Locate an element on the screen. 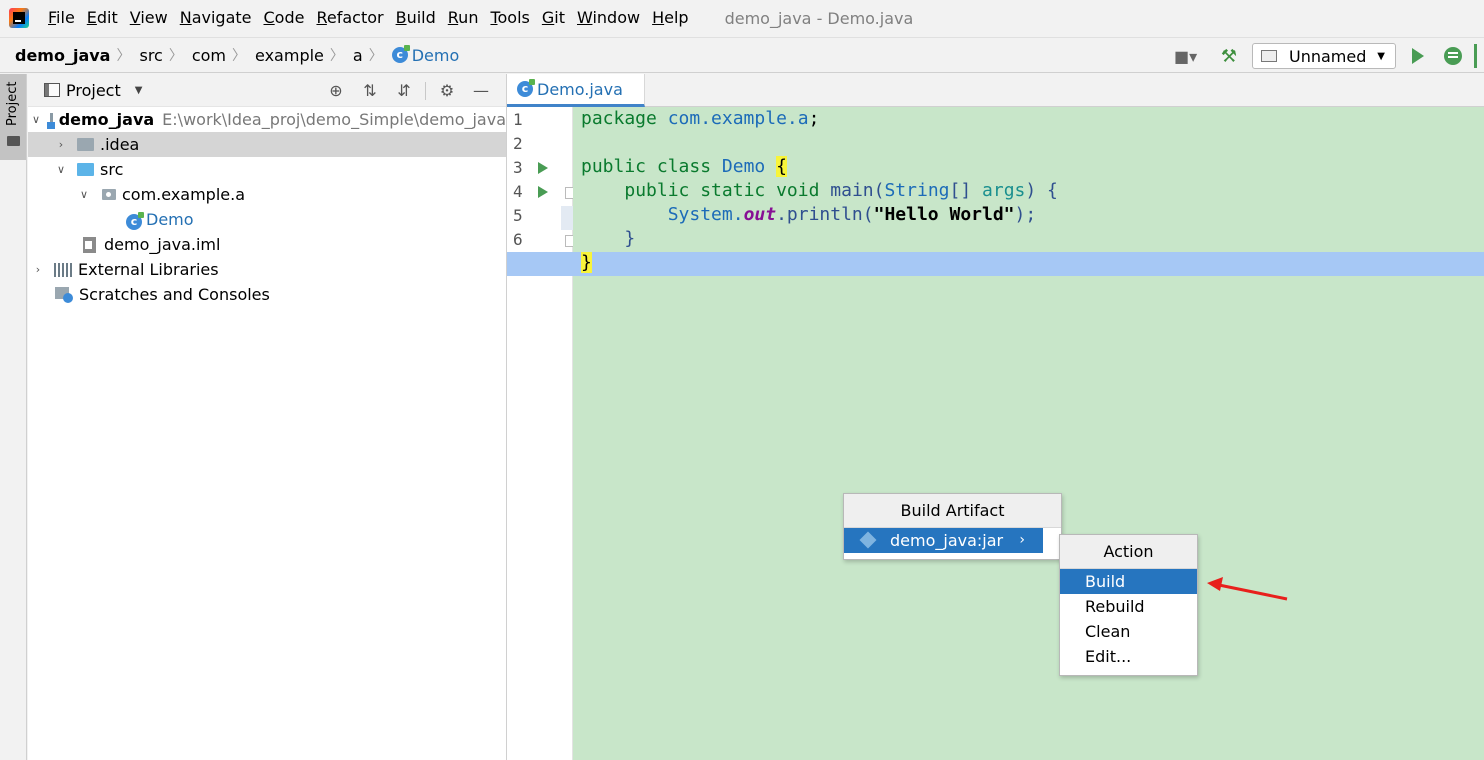  chevron-down-icon: ▼ is located at coordinates (139, 90).